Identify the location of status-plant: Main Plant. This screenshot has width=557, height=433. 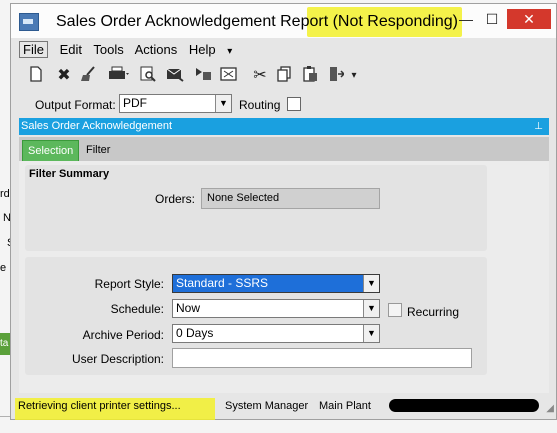
(345, 406).